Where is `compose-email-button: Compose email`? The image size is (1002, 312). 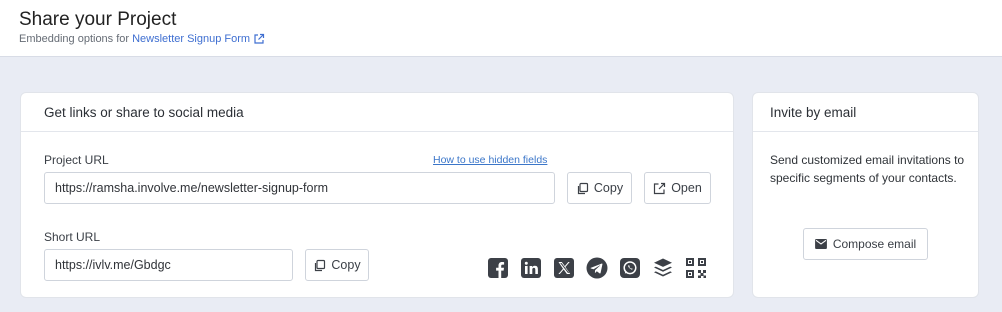
compose-email-button: Compose email is located at coordinates (865, 244).